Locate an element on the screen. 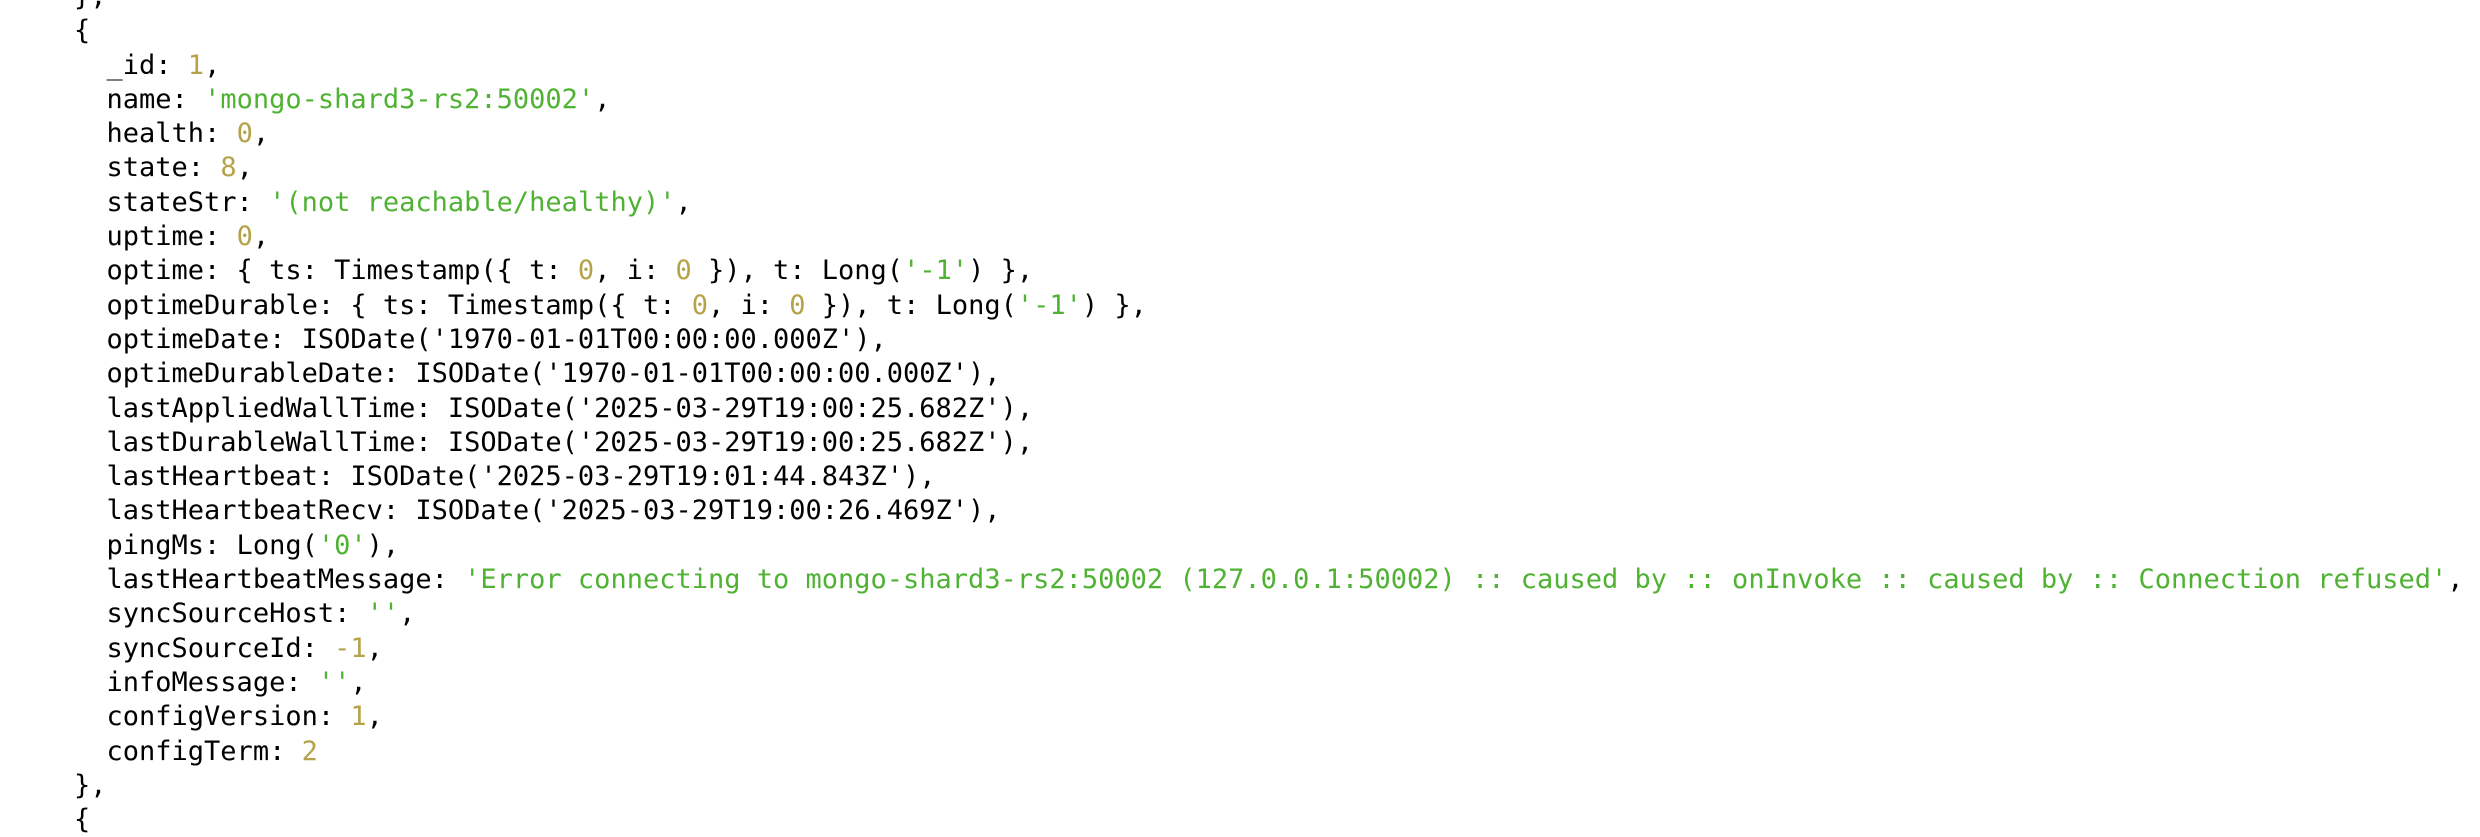  code-token: optimeDurable: { ts: Timestamp({ t: is located at coordinates (399, 305).